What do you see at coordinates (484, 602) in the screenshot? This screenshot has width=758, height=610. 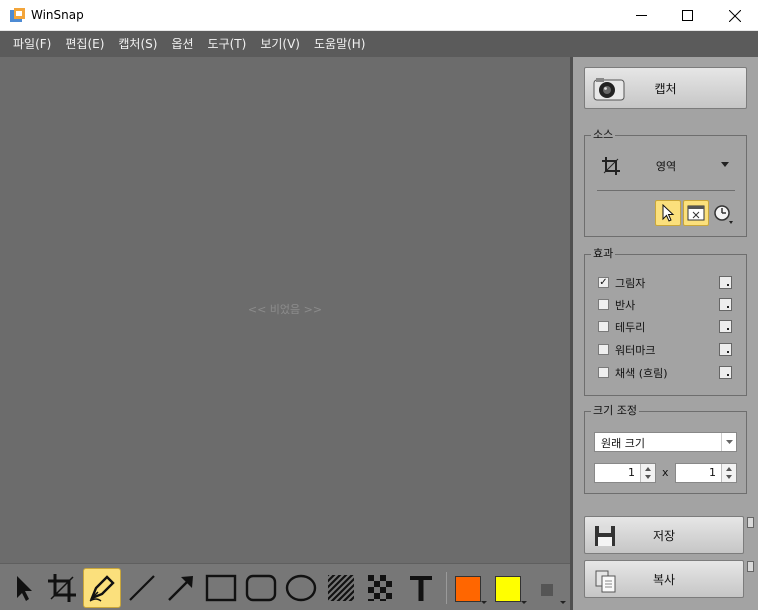 I see `primary-color-dropdown-icon` at bounding box center [484, 602].